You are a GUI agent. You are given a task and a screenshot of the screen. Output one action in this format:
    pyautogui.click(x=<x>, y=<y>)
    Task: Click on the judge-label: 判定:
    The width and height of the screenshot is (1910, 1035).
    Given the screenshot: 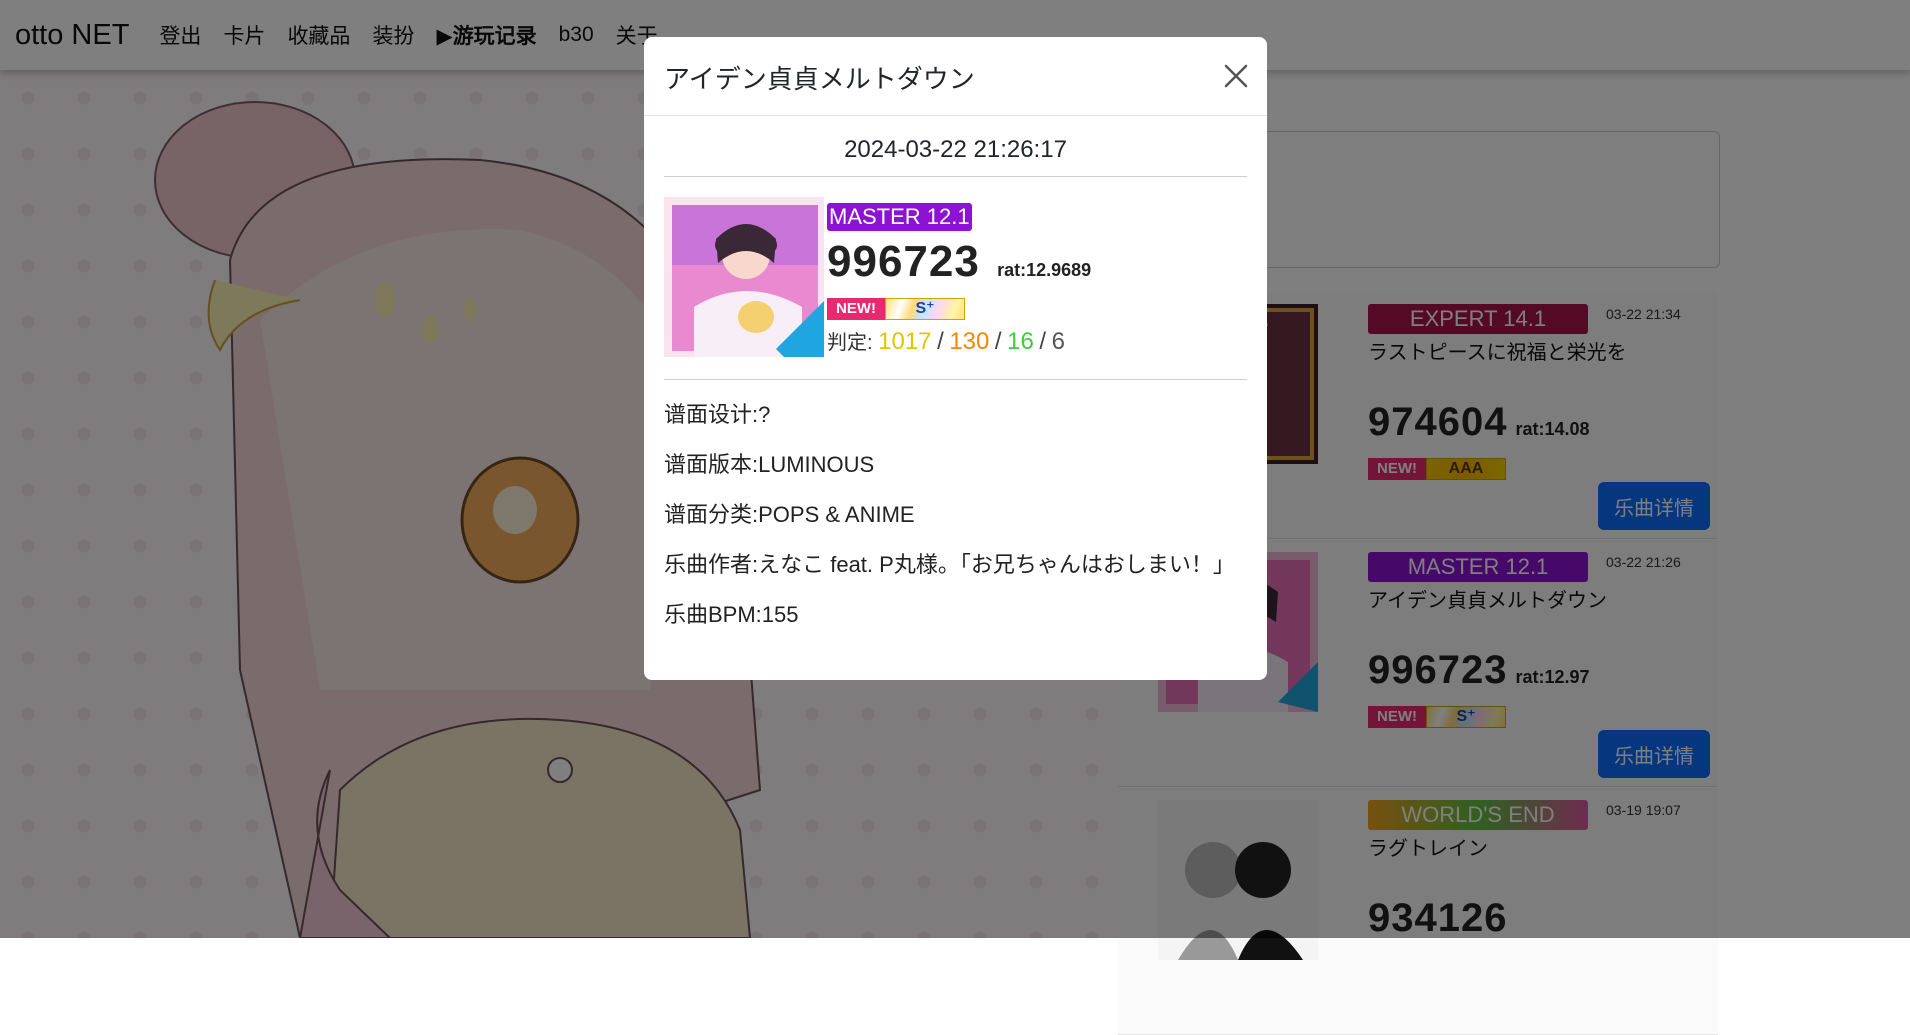 What is the action you would take?
    pyautogui.click(x=850, y=343)
    